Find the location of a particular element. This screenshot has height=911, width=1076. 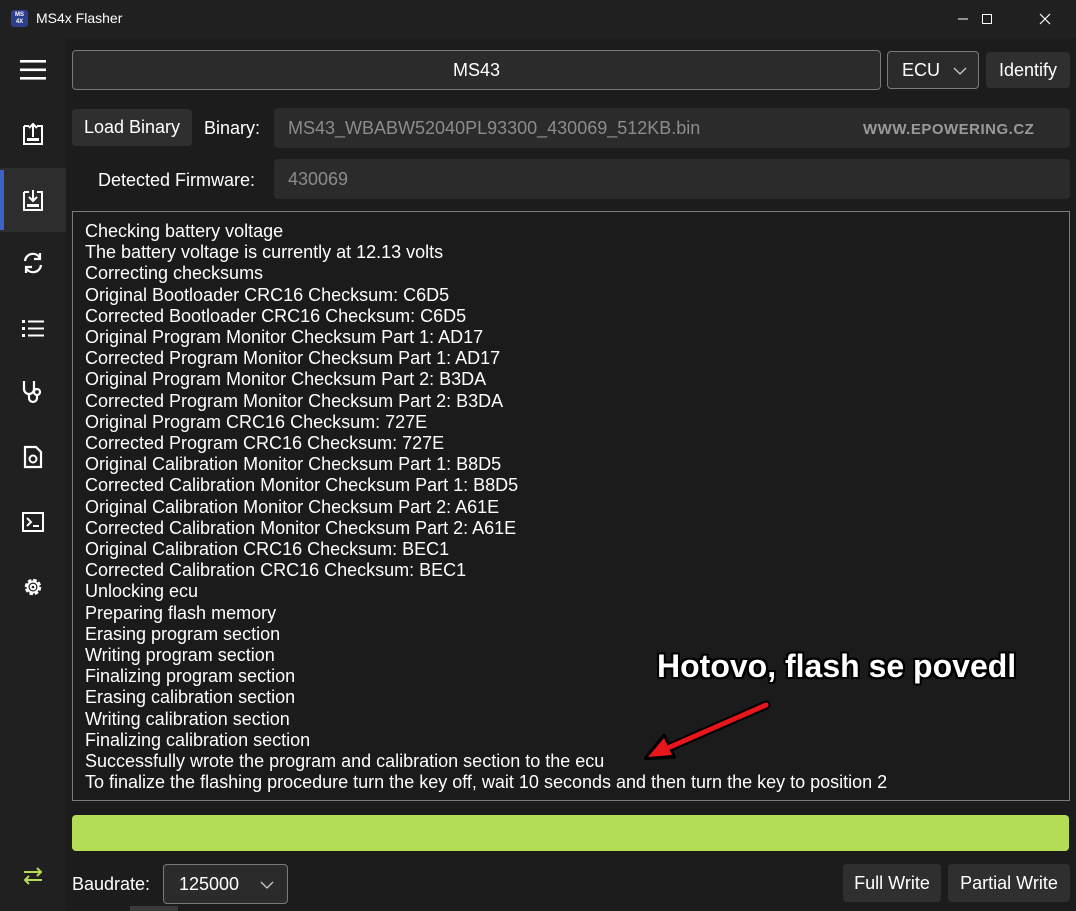

sidebar-item-diagnostics is located at coordinates (33, 392).